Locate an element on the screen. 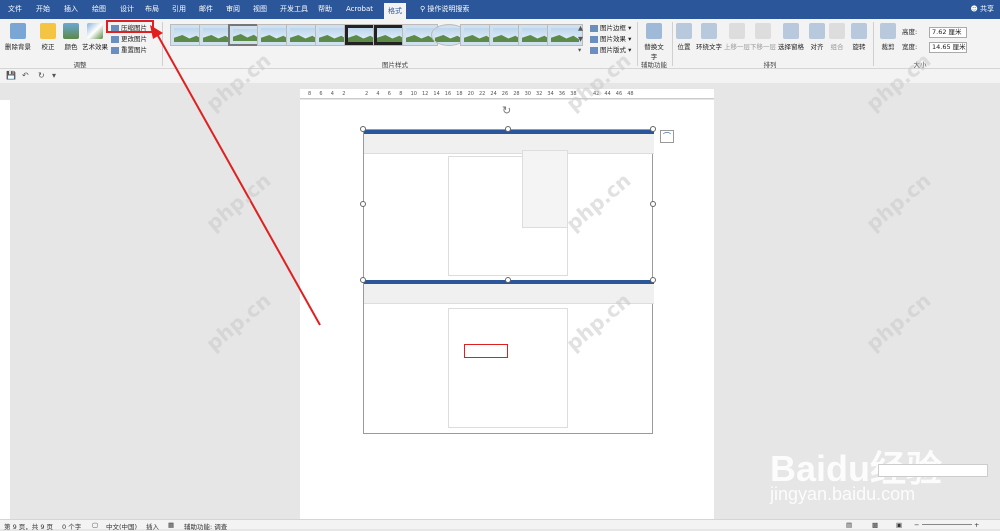  rotate-button: 旋转 is located at coordinates (859, 37).